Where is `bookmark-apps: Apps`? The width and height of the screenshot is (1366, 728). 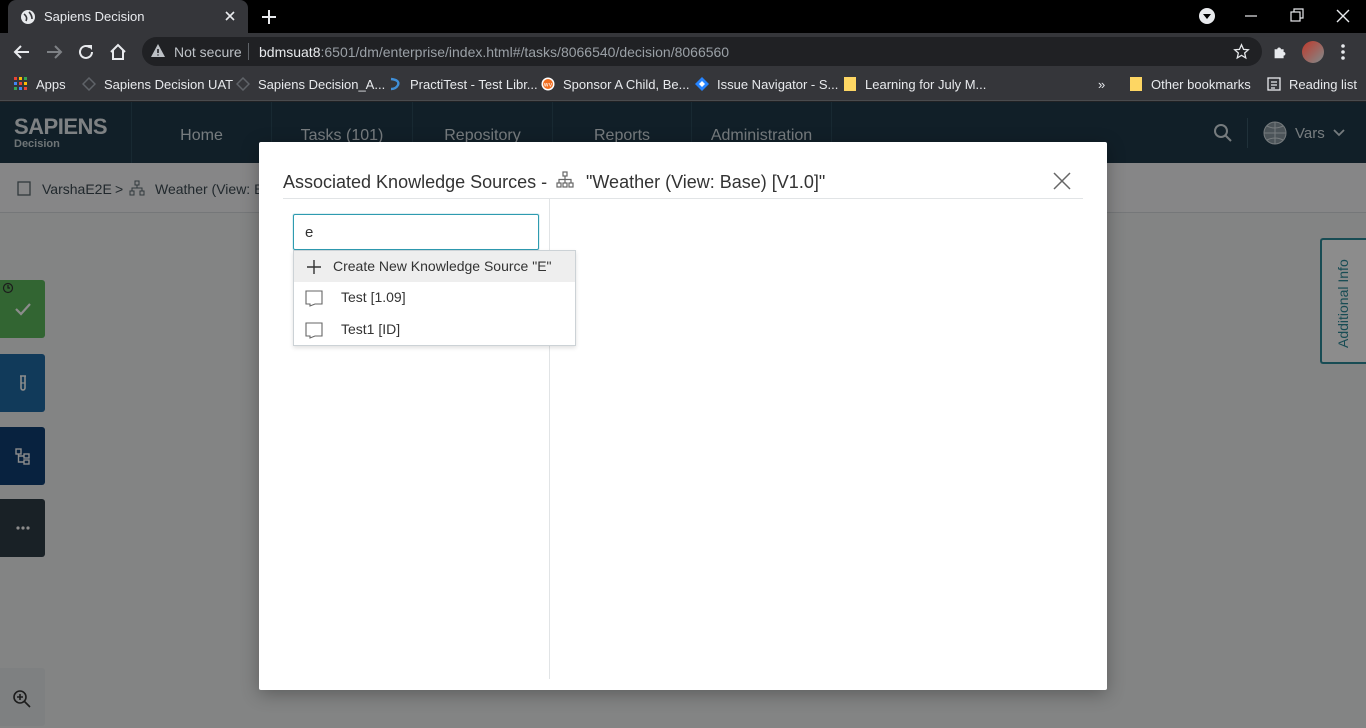
bookmark-apps: Apps is located at coordinates (40, 85).